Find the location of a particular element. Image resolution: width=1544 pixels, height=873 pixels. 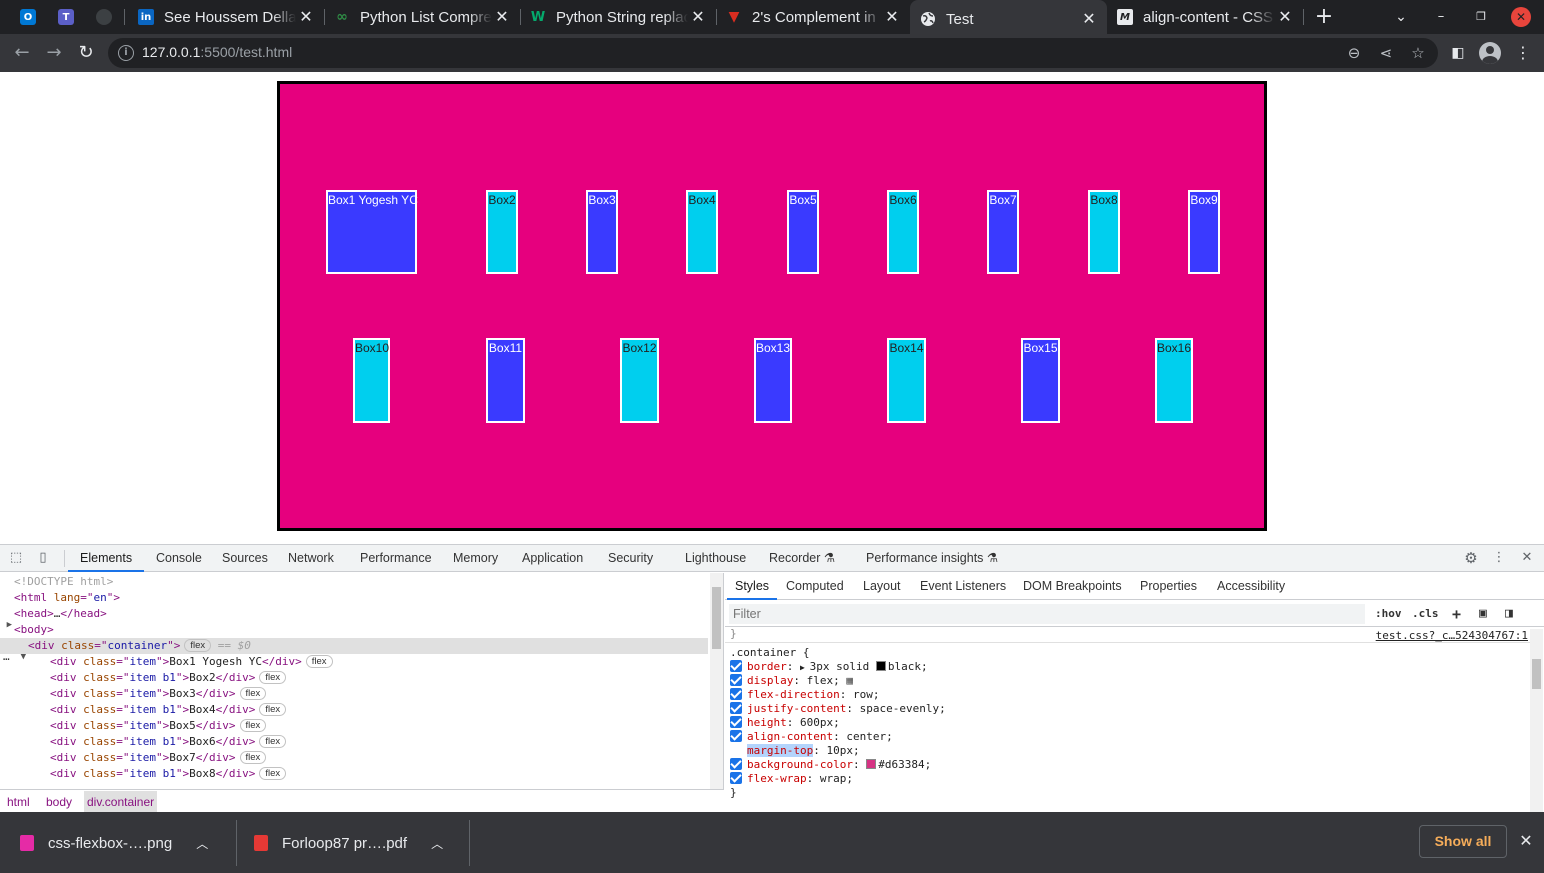

devtools-tab-performance-insights: Performance insights ⚗ is located at coordinates (932, 558).